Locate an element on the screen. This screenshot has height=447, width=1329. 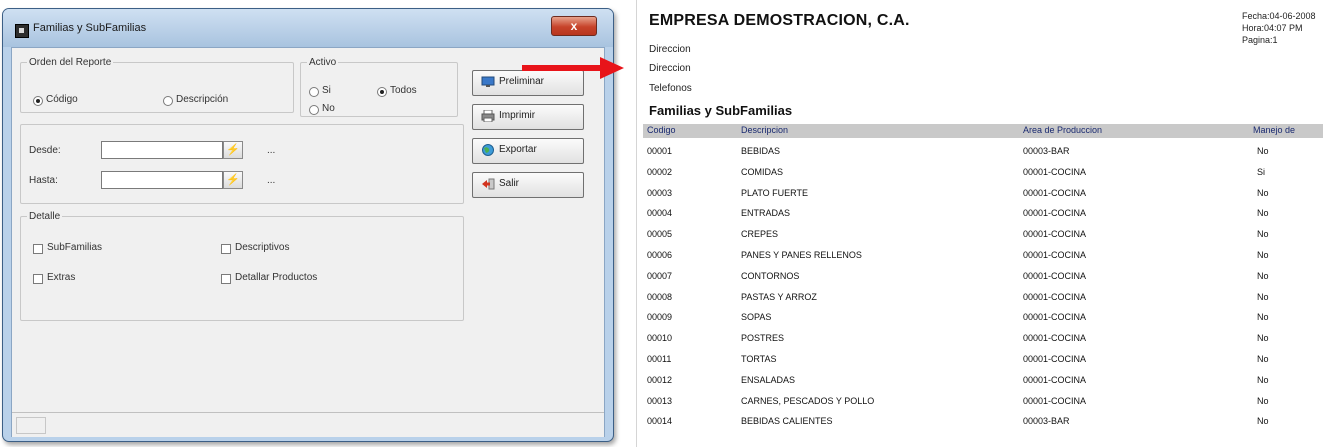
check-subfamilias is located at coordinates (38, 249).